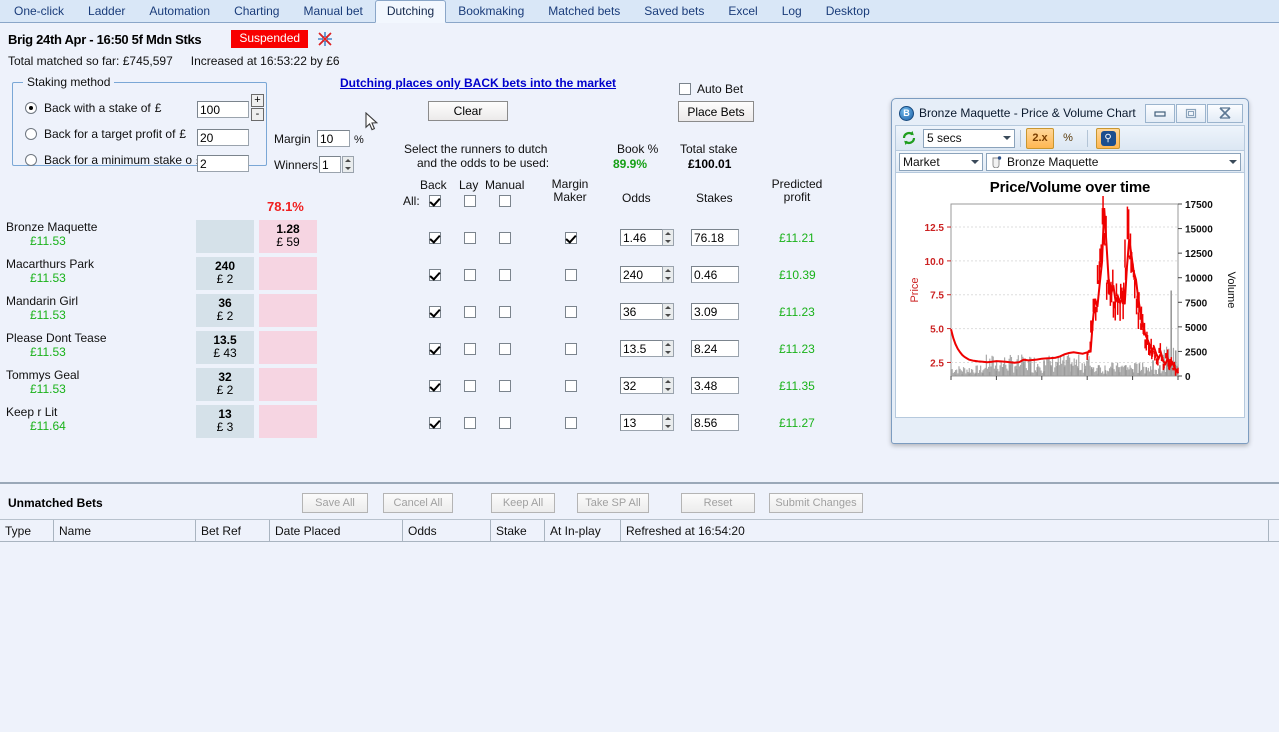 Image resolution: width=1279 pixels, height=732 pixels. What do you see at coordinates (348, 161) in the screenshot?
I see `winners-up-icon` at bounding box center [348, 161].